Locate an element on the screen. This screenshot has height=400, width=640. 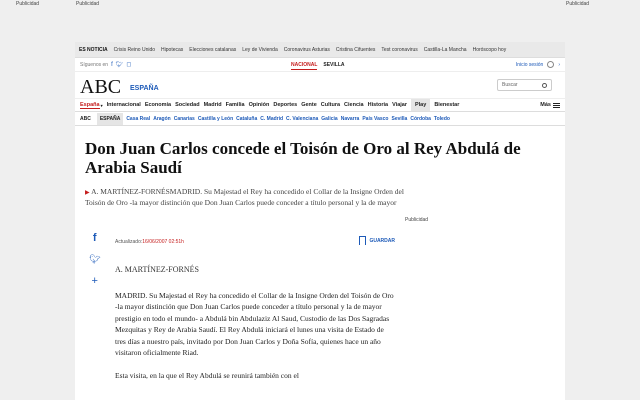
more-label: Más is located at coordinates (545, 105).